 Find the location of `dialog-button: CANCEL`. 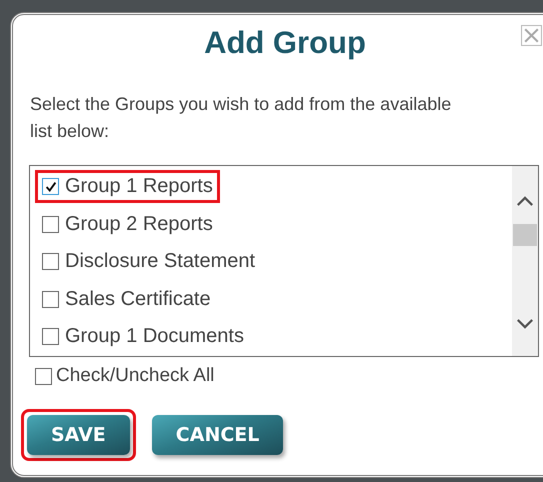

dialog-button: CANCEL is located at coordinates (218, 435).